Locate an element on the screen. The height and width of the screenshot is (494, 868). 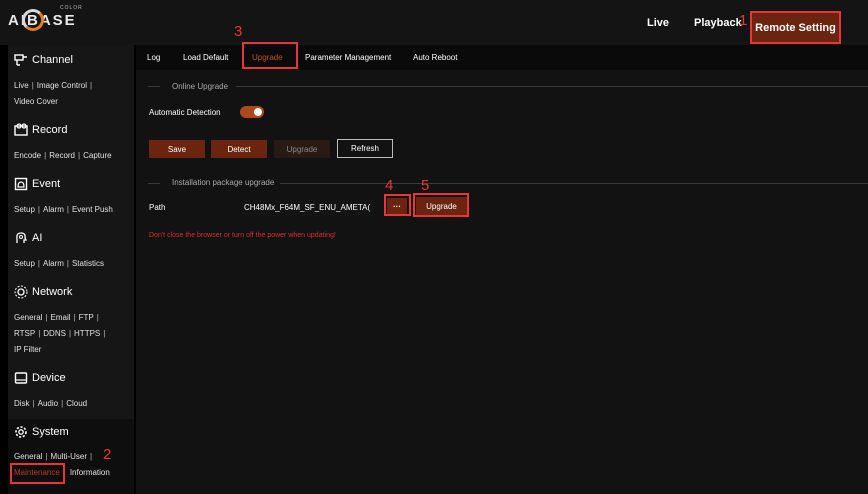
automatic-detection-label: Automatic Detection is located at coordinates (185, 112).